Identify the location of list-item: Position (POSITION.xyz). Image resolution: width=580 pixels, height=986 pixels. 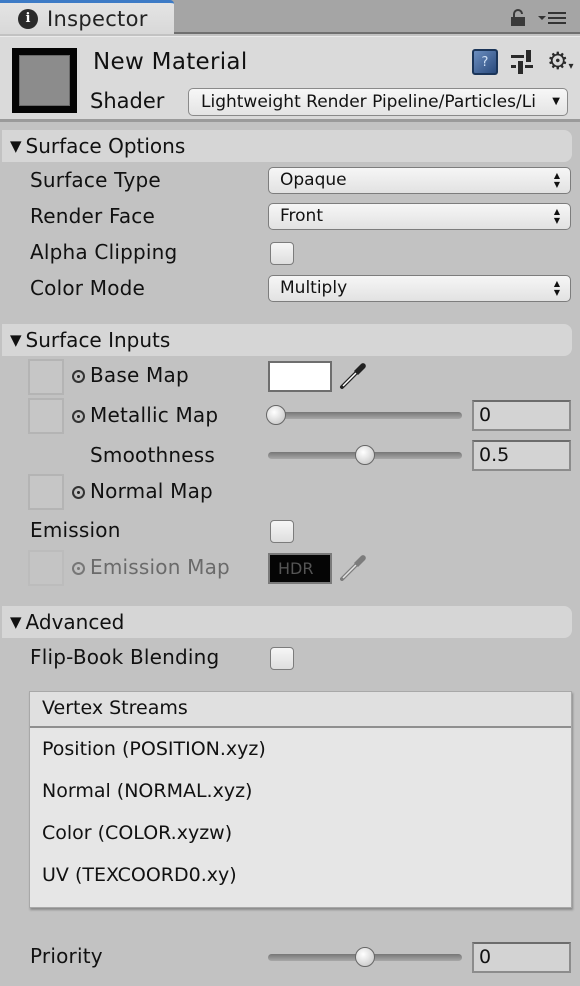
(300, 749).